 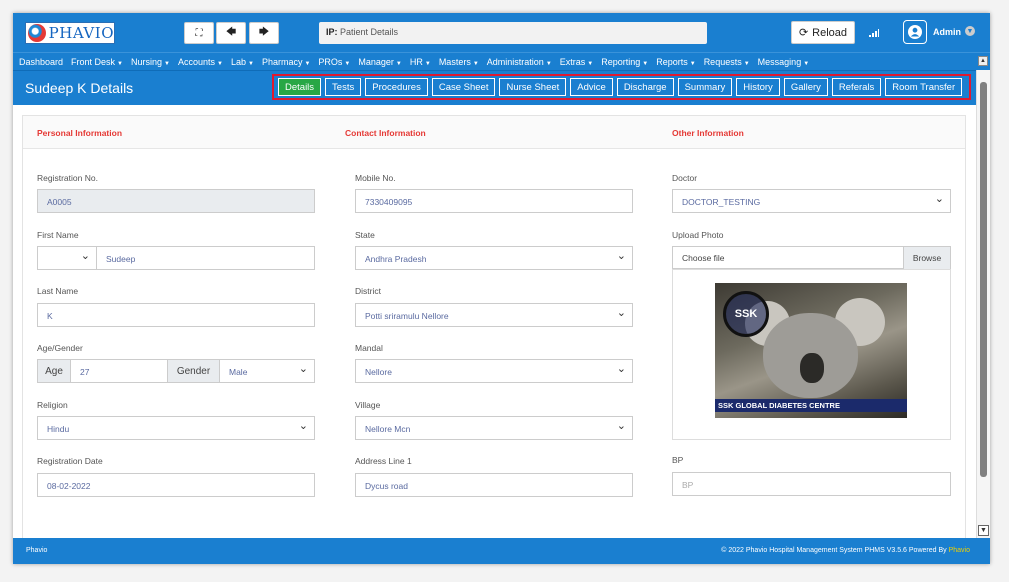 I want to click on app-logo: PHAVIO, so click(x=70, y=33).